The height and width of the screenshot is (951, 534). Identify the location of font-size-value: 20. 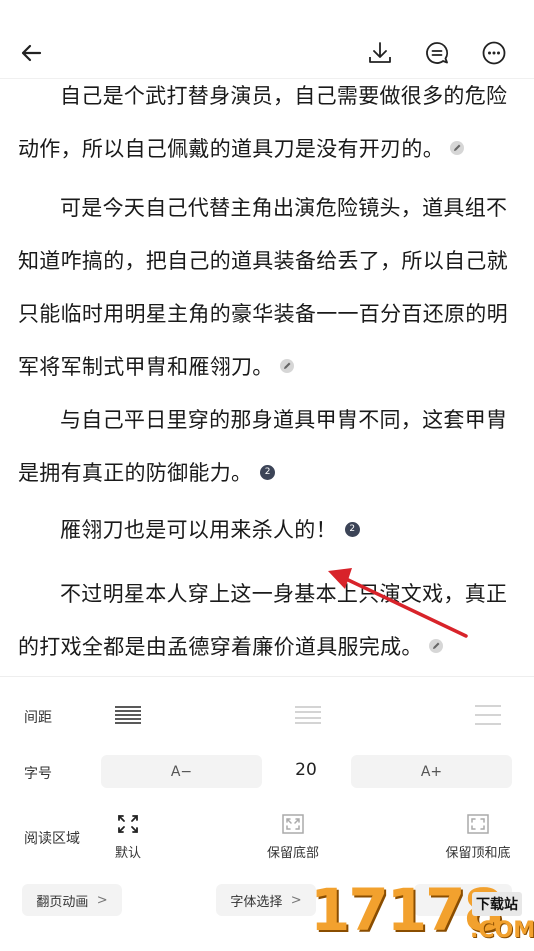
(306, 770).